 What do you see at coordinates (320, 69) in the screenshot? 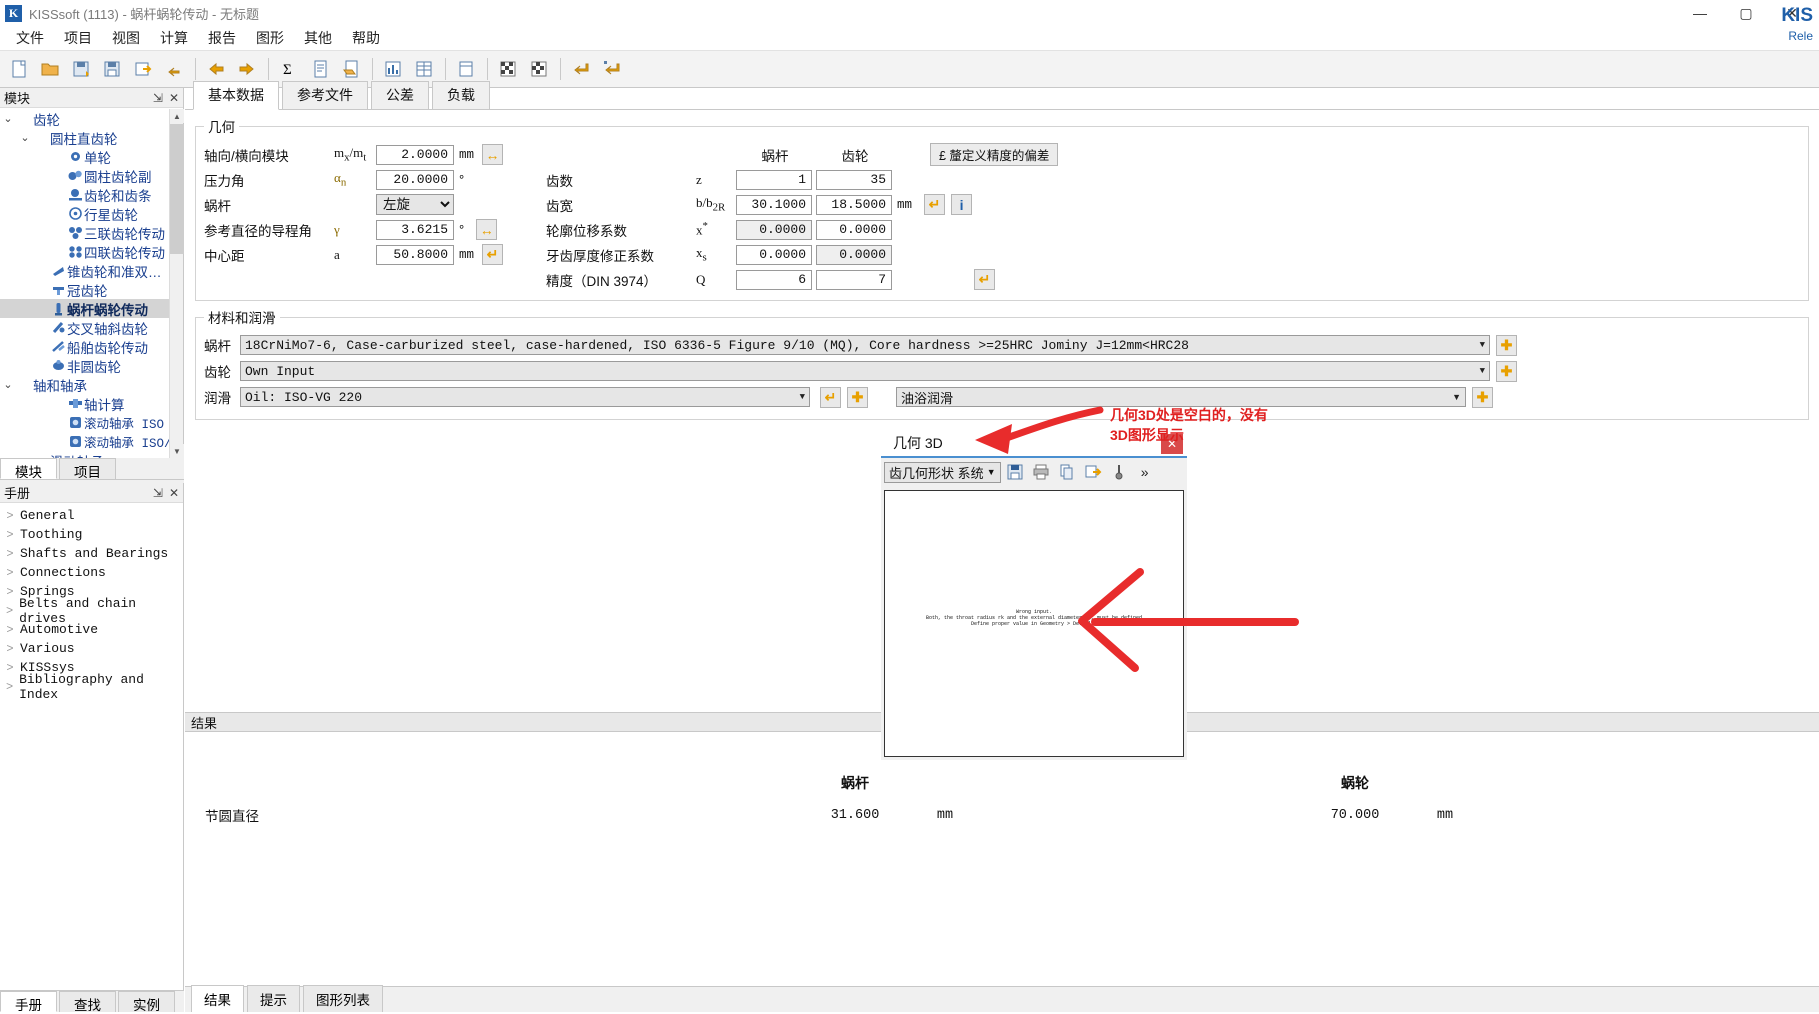
I see `report-icon` at bounding box center [320, 69].